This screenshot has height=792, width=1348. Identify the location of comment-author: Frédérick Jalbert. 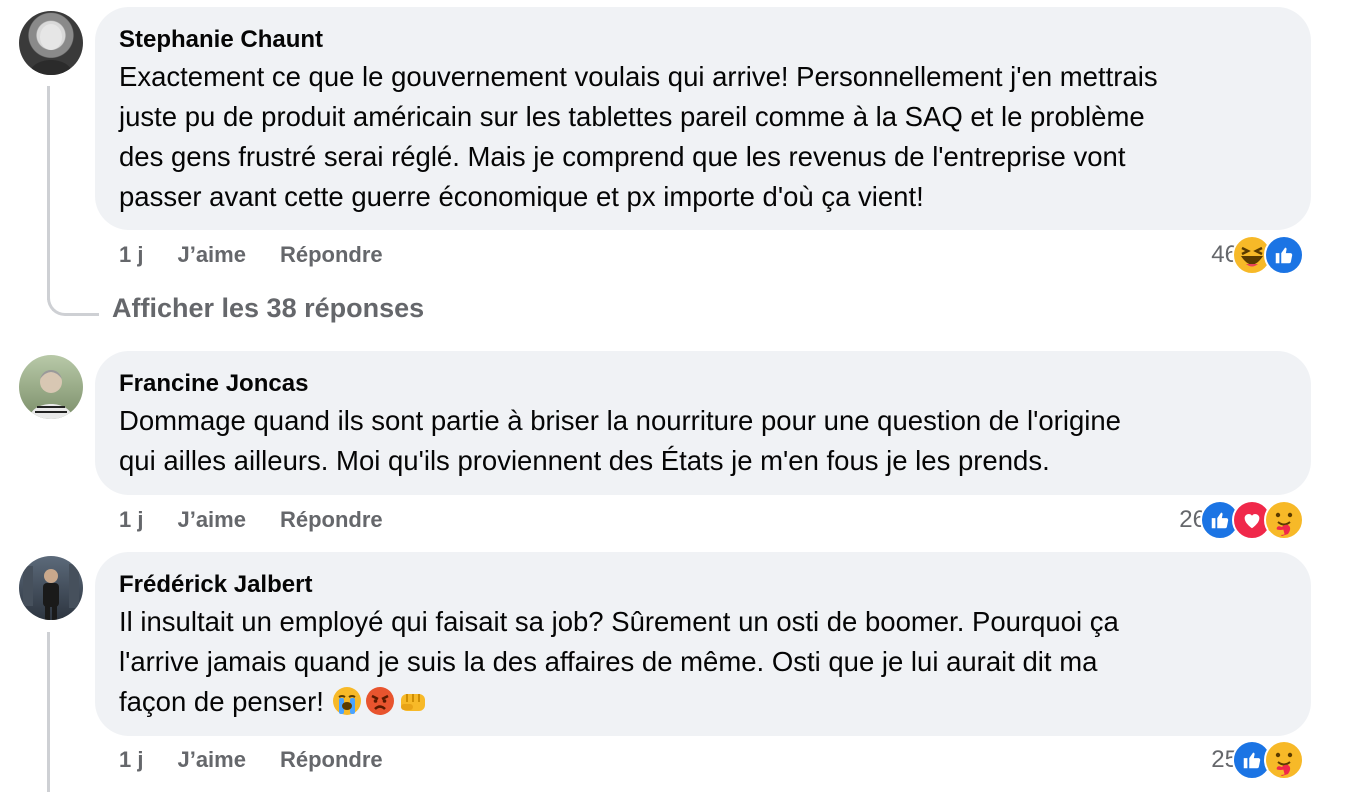
(703, 585).